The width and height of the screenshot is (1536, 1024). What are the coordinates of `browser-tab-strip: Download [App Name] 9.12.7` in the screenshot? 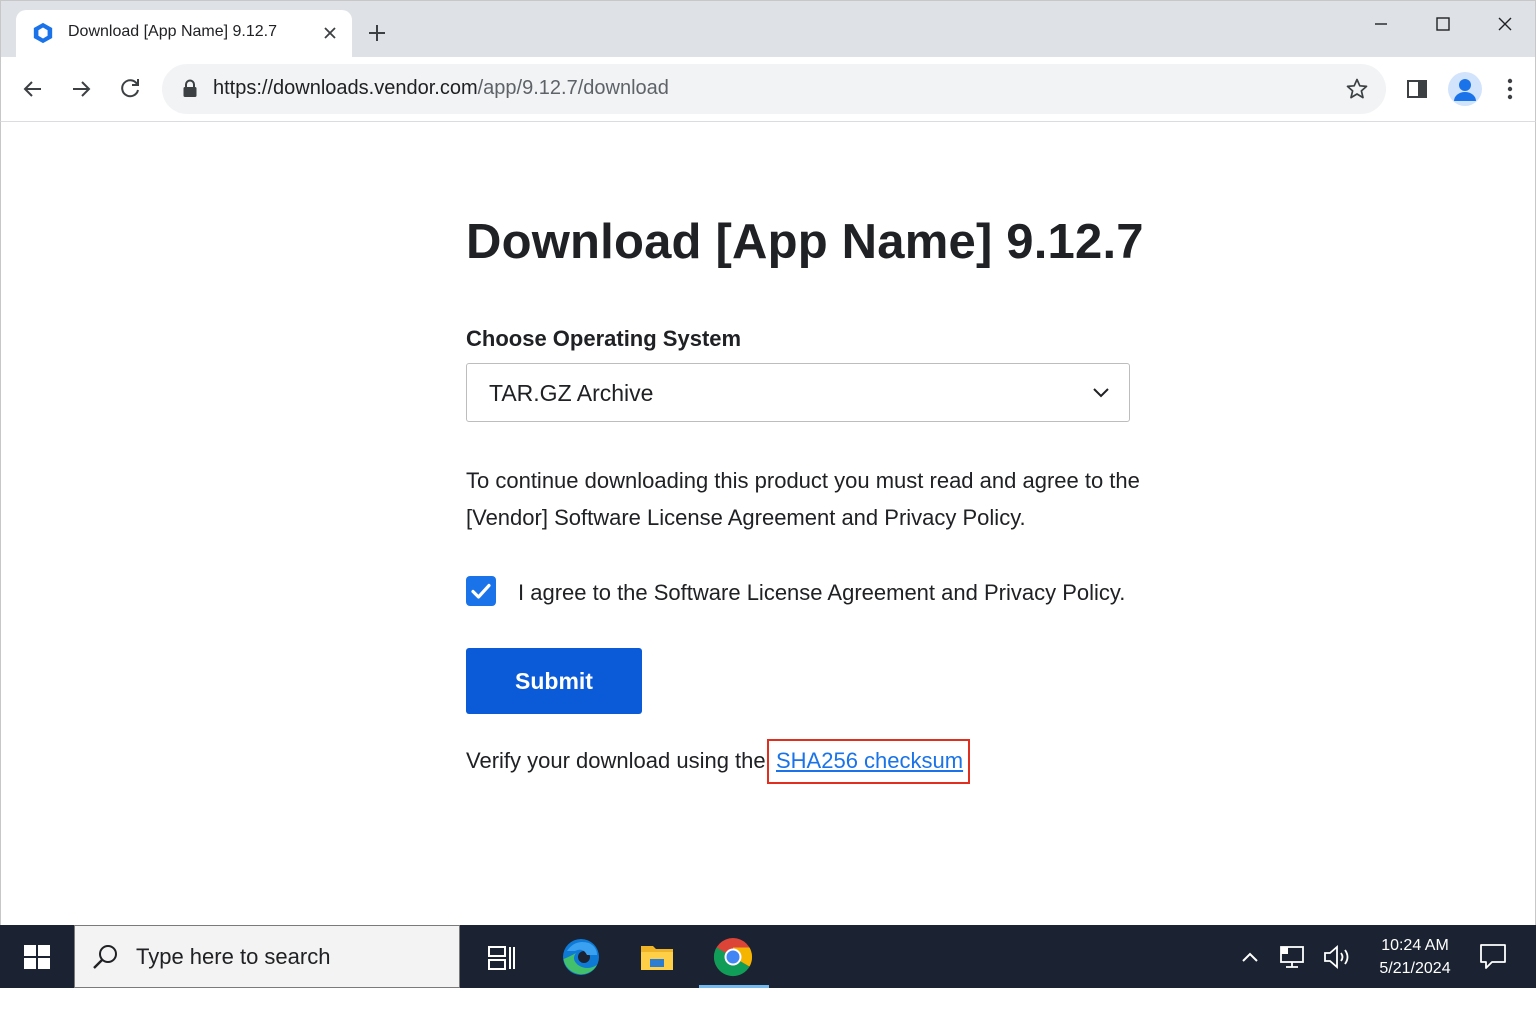 It's located at (768, 29).